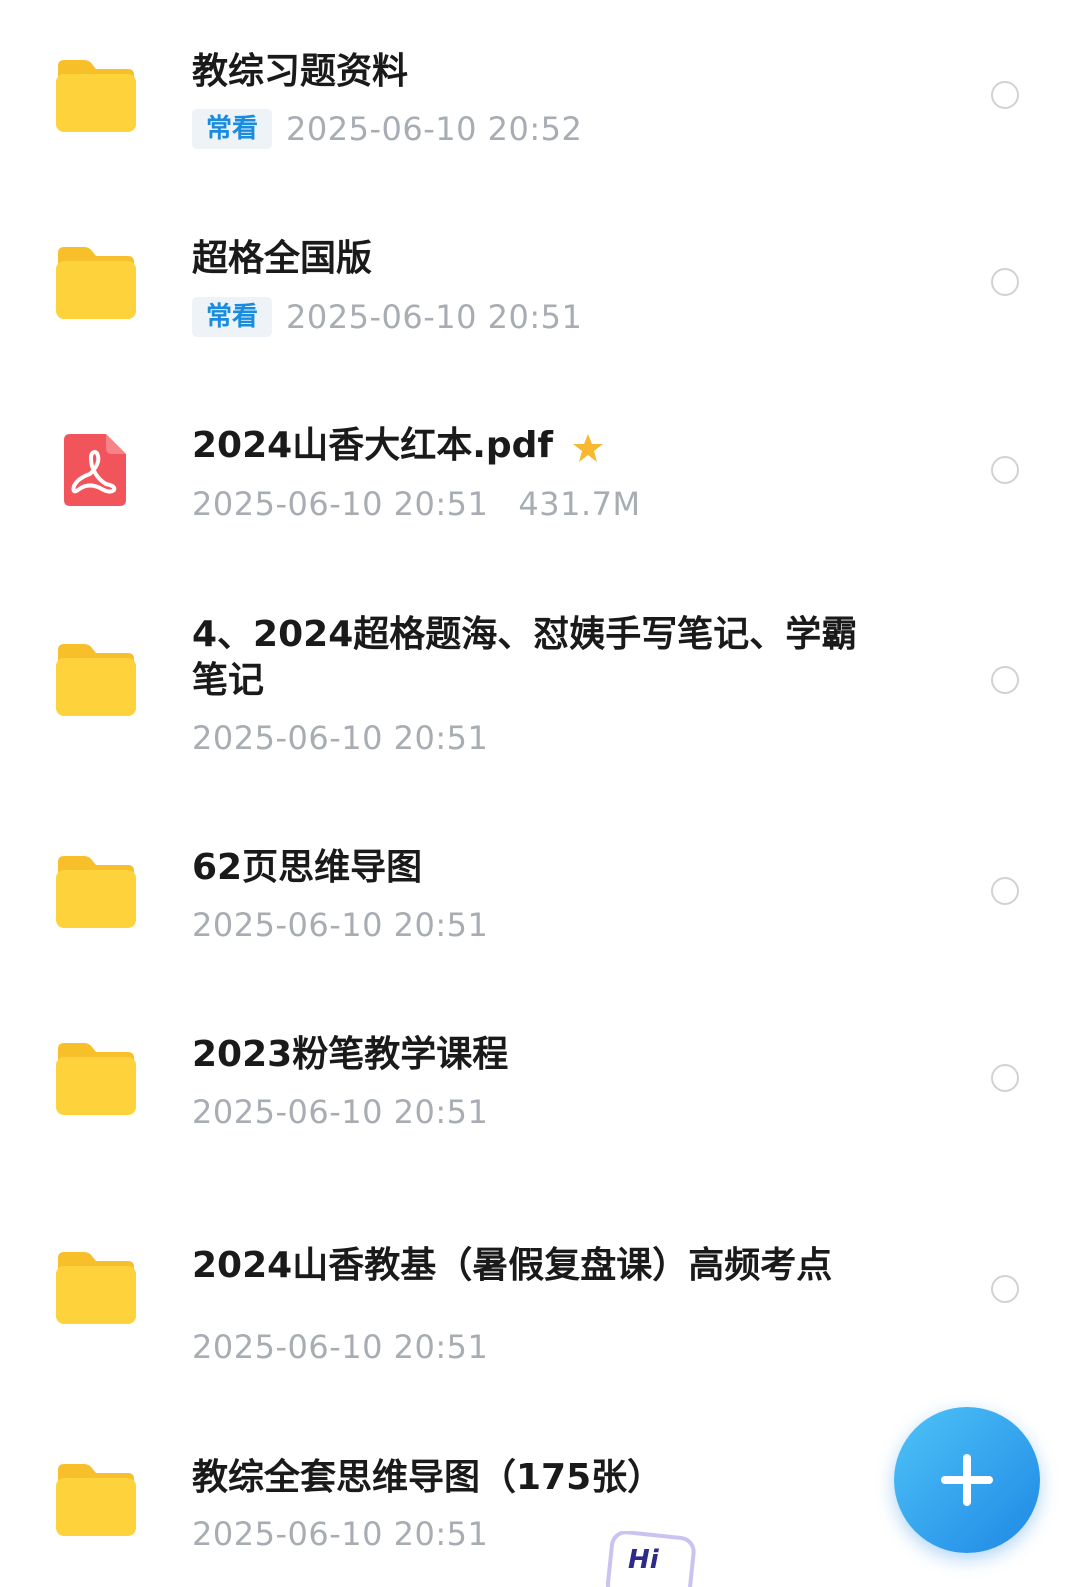 This screenshot has height=1587, width=1080. I want to click on plus-icon, so click(967, 1480).